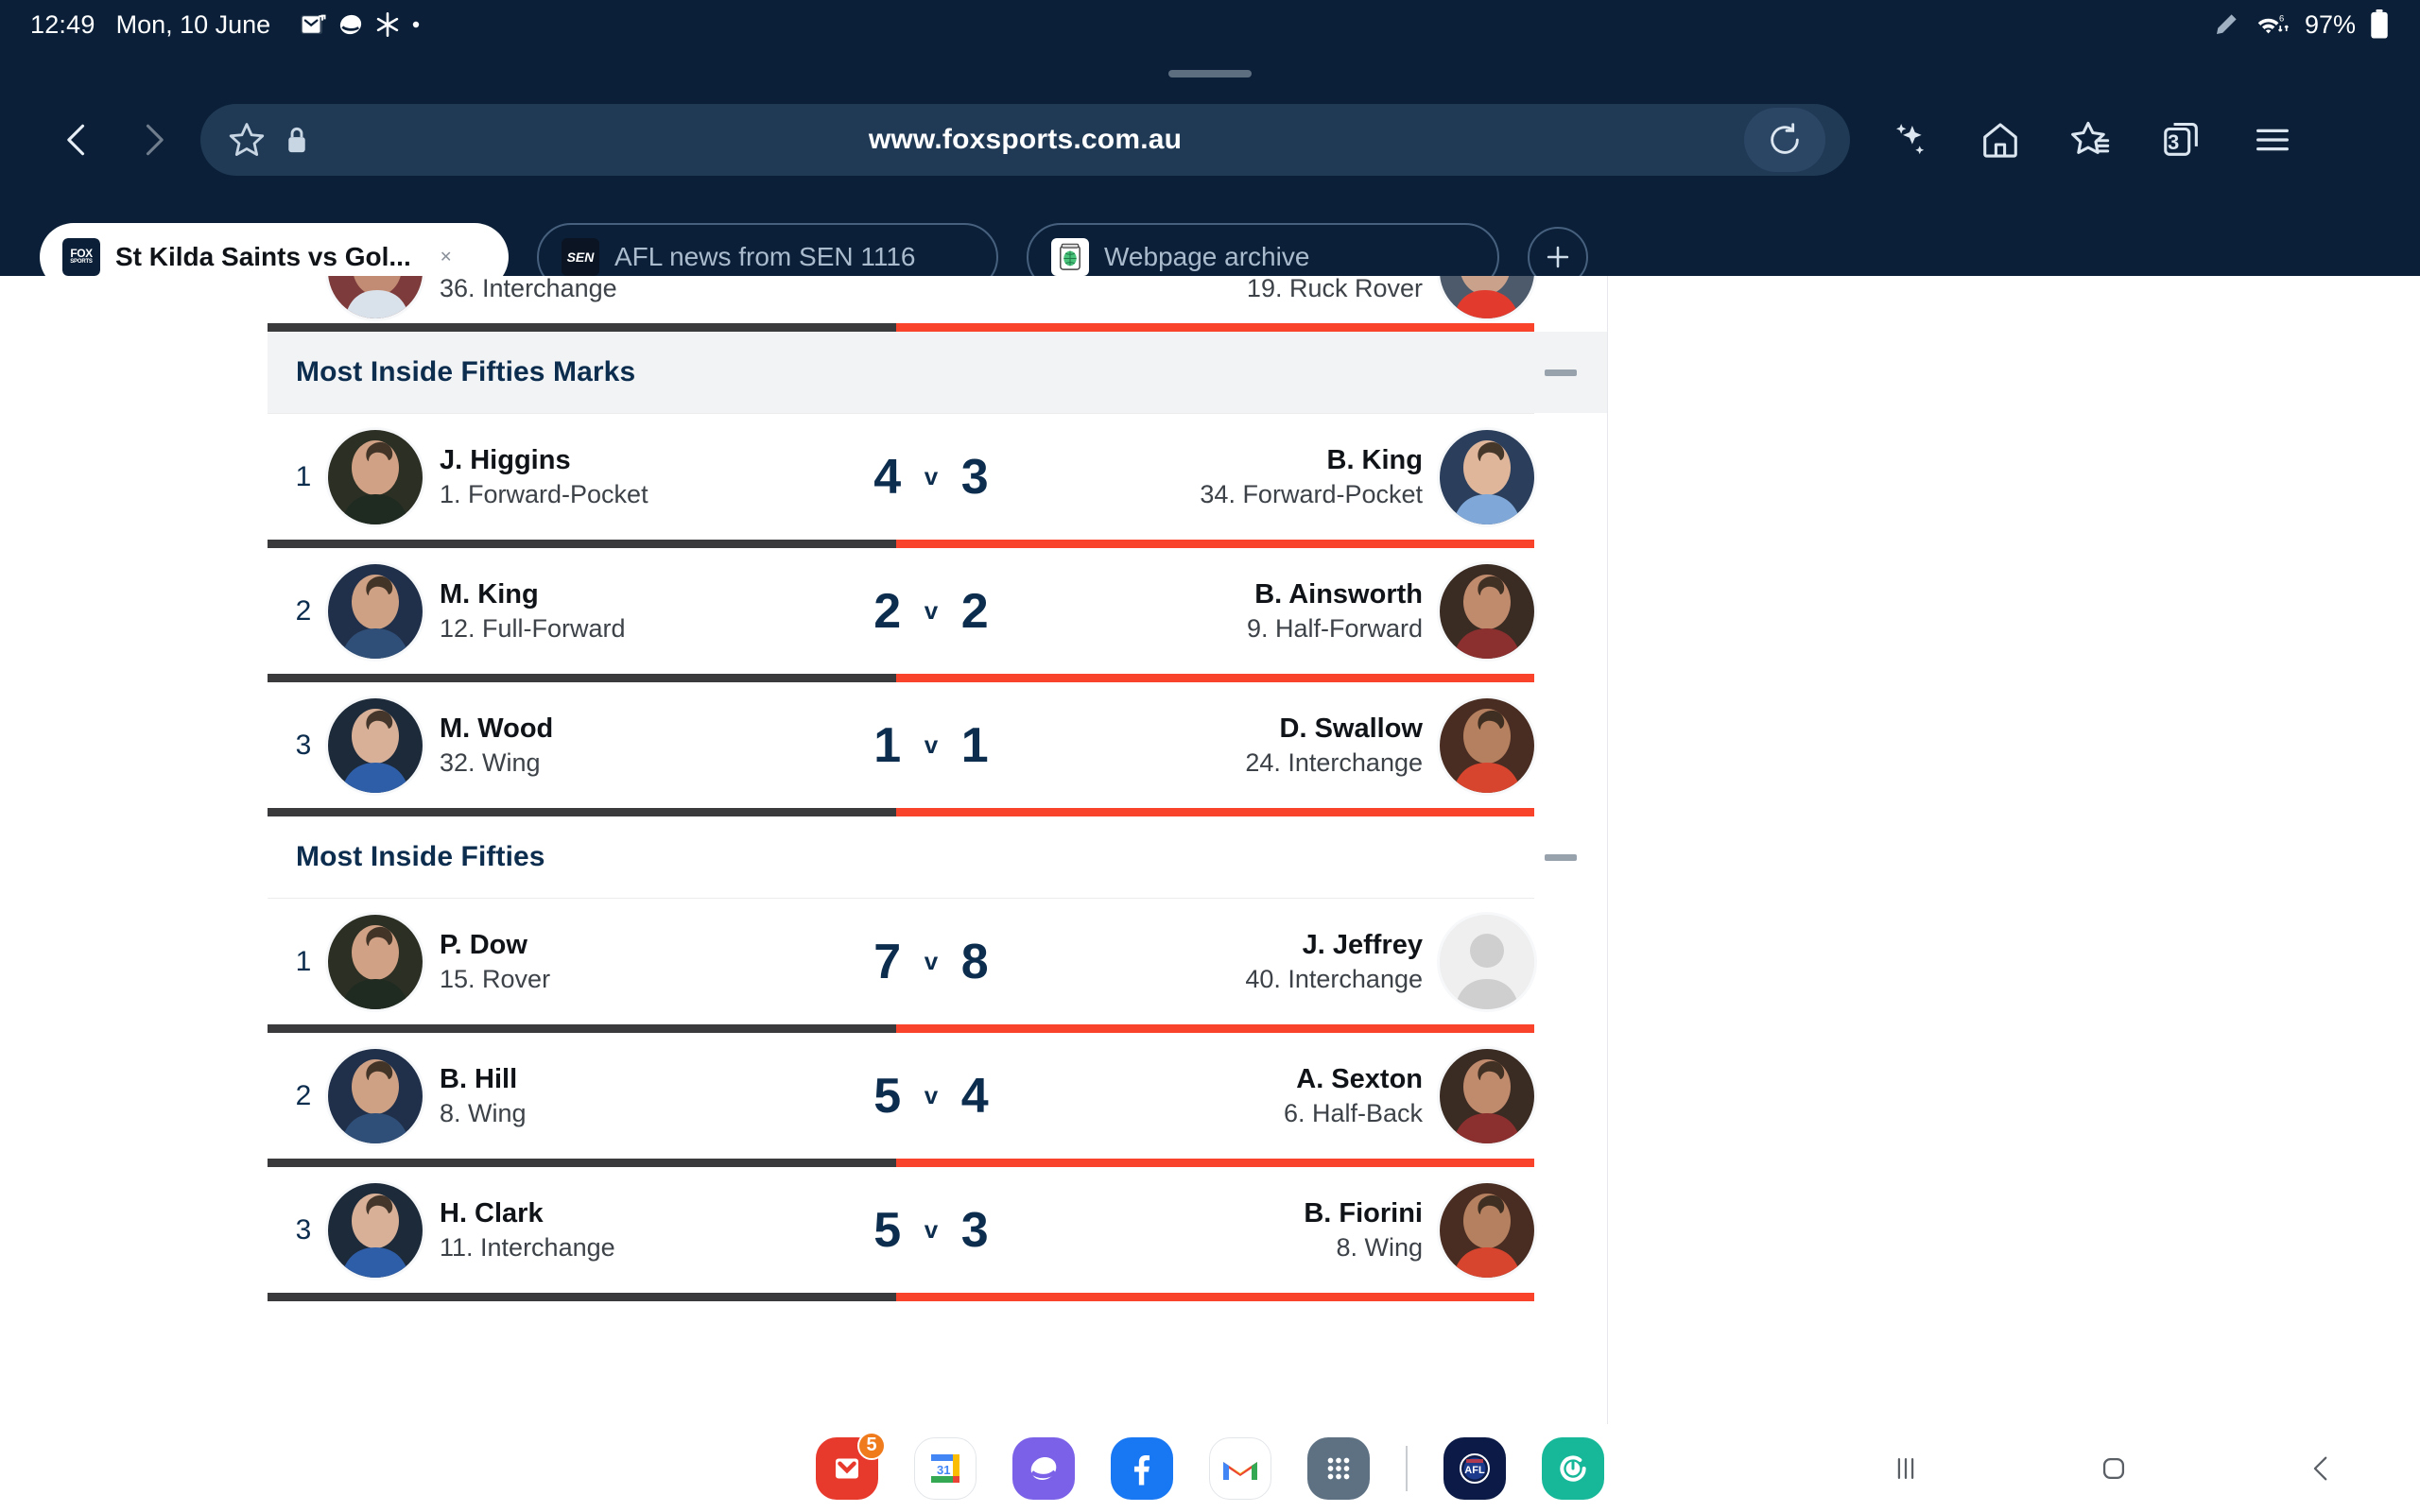  What do you see at coordinates (931, 610) in the screenshot?
I see `row-vs-label: v` at bounding box center [931, 610].